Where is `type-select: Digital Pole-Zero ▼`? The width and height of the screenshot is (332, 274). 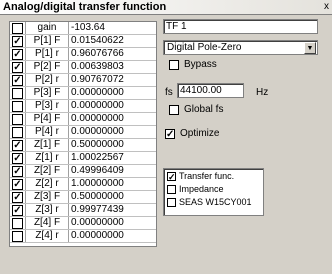 type-select: Digital Pole-Zero ▼ is located at coordinates (240, 47).